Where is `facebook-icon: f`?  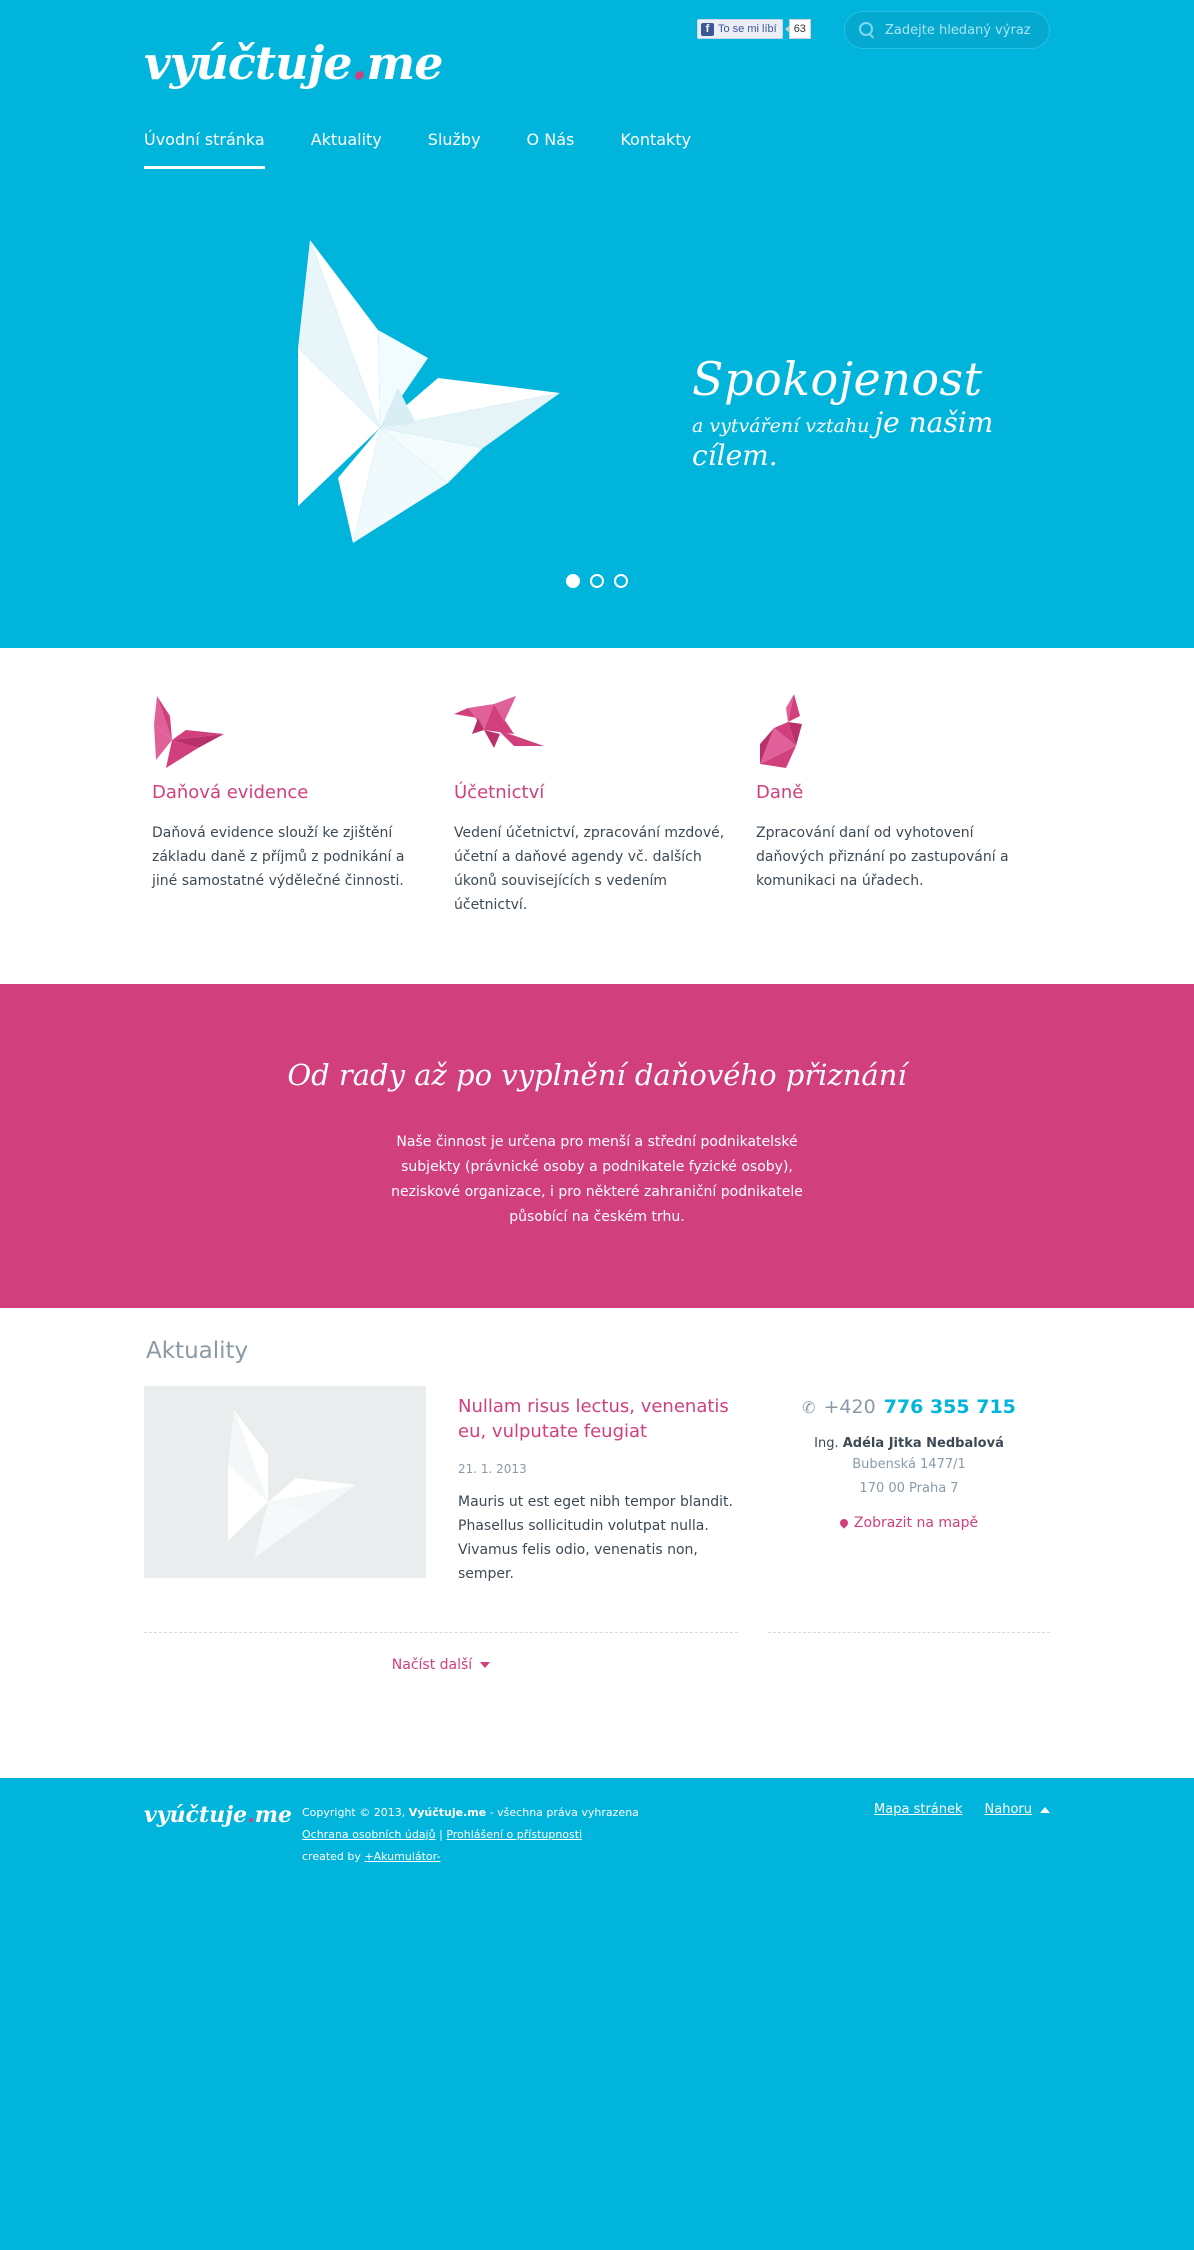
facebook-icon: f is located at coordinates (707, 29).